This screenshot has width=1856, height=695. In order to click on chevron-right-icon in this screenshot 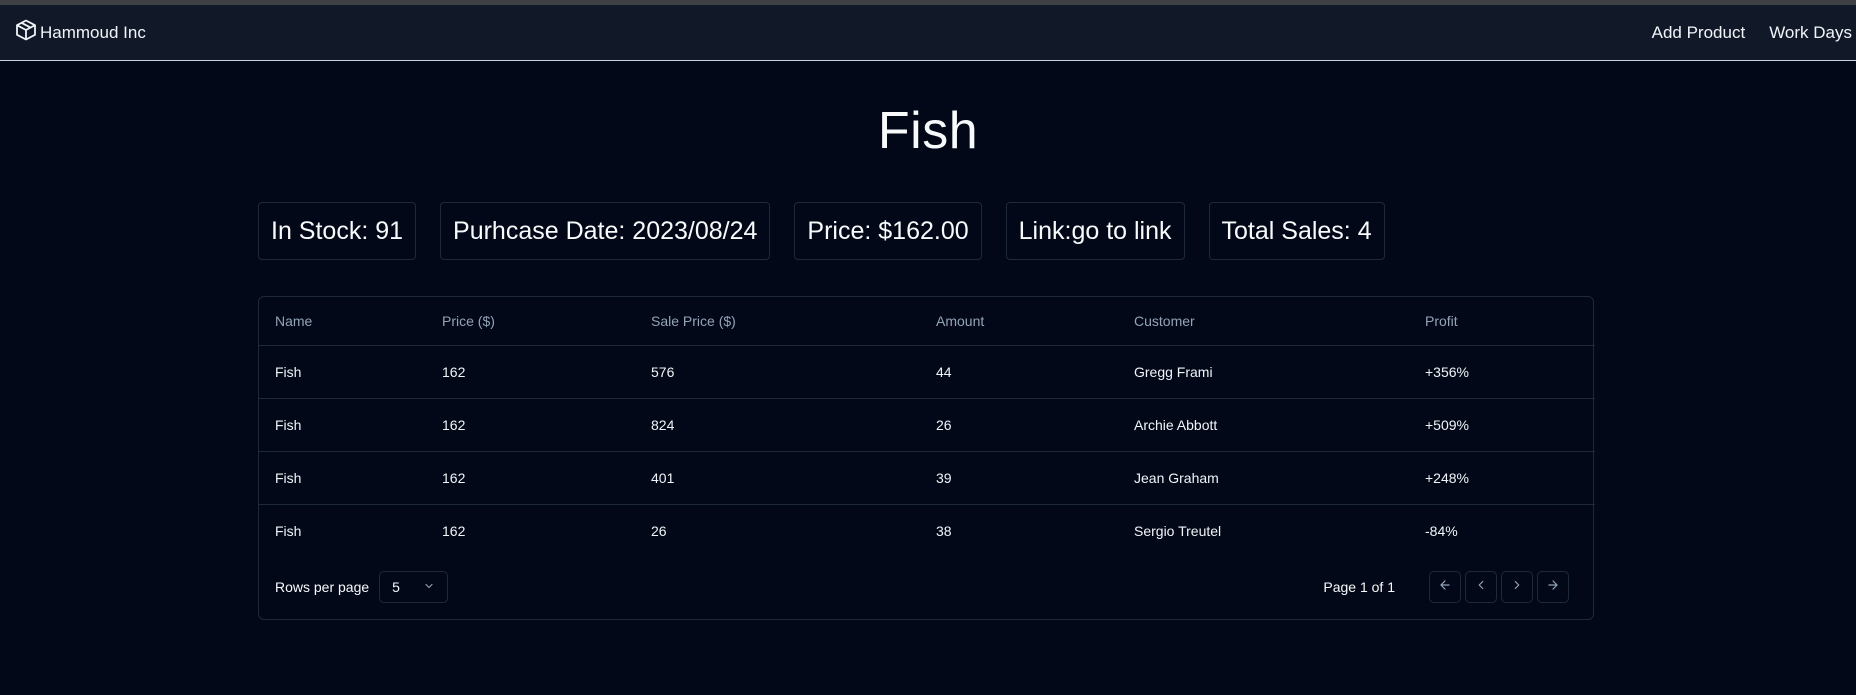, I will do `click(1517, 587)`.